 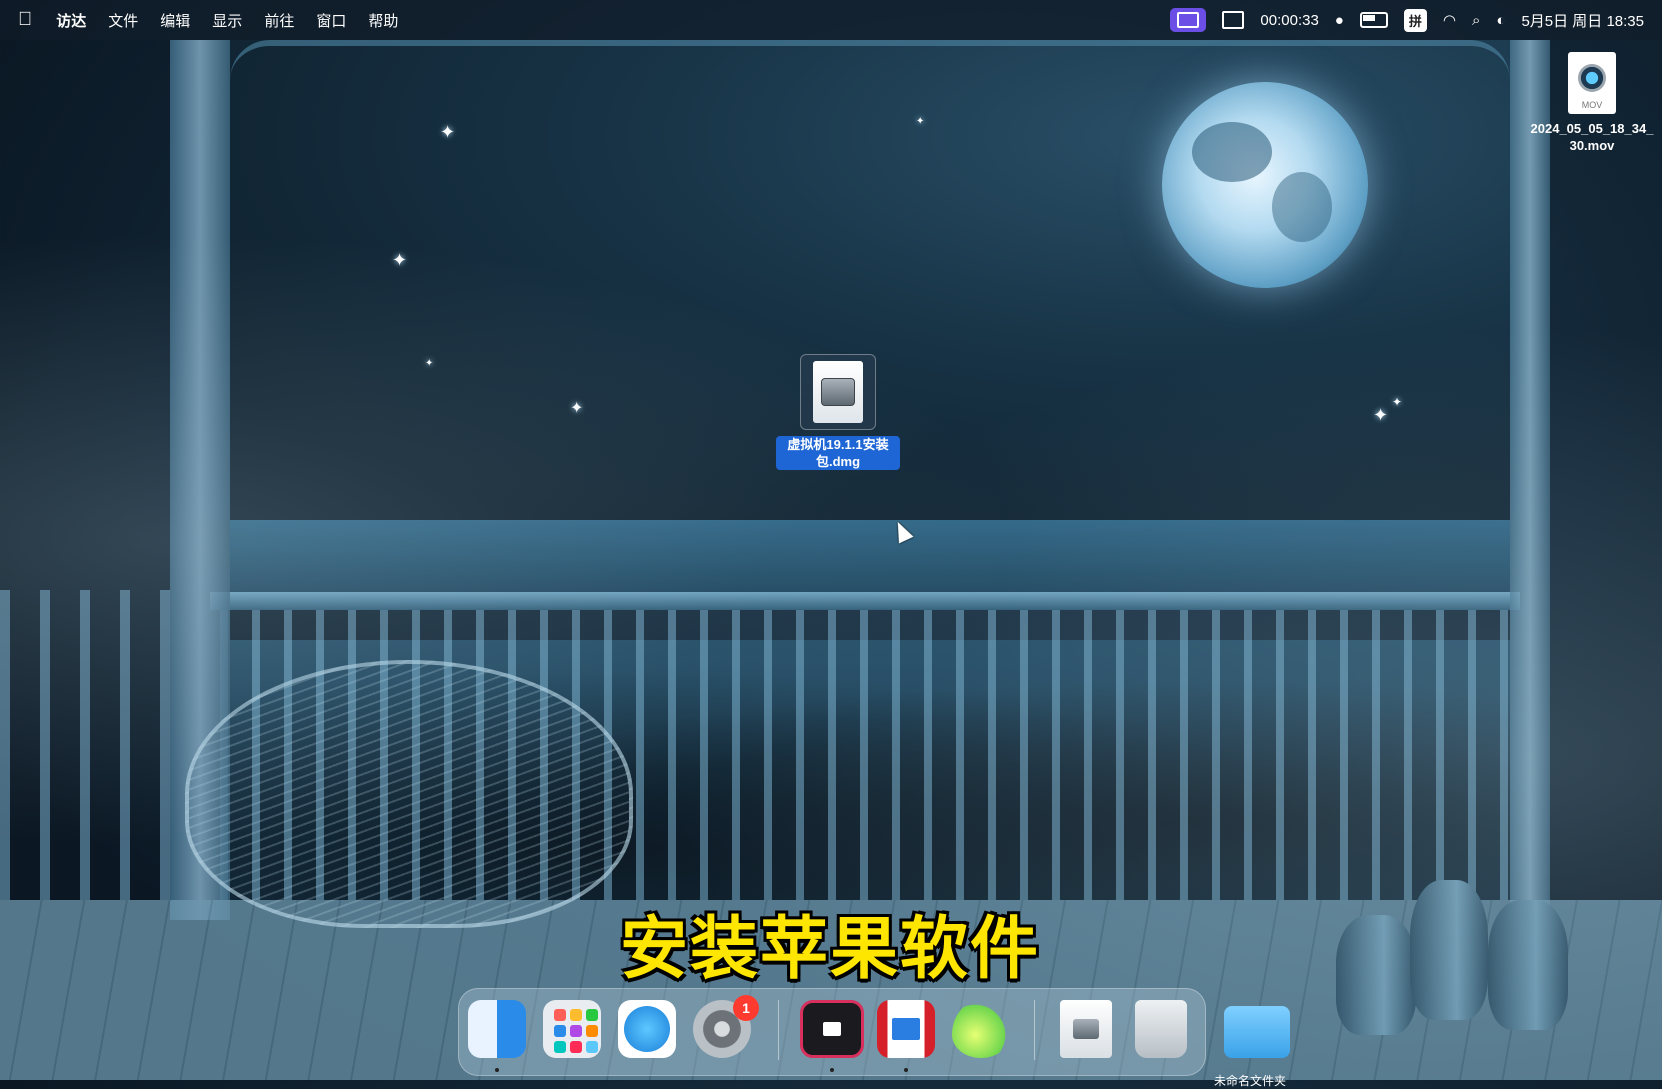 I want to click on video-subtitle: 安装苹果软件, so click(x=830, y=949).